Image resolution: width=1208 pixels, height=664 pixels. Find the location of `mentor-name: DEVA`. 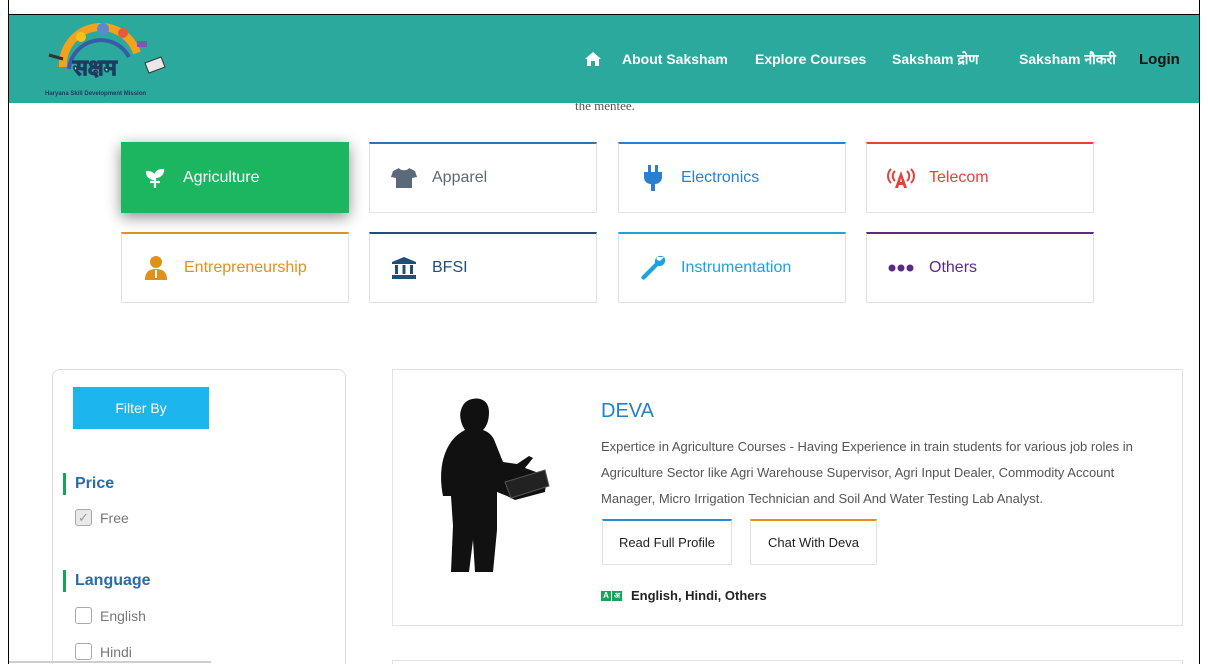

mentor-name: DEVA is located at coordinates (627, 411).